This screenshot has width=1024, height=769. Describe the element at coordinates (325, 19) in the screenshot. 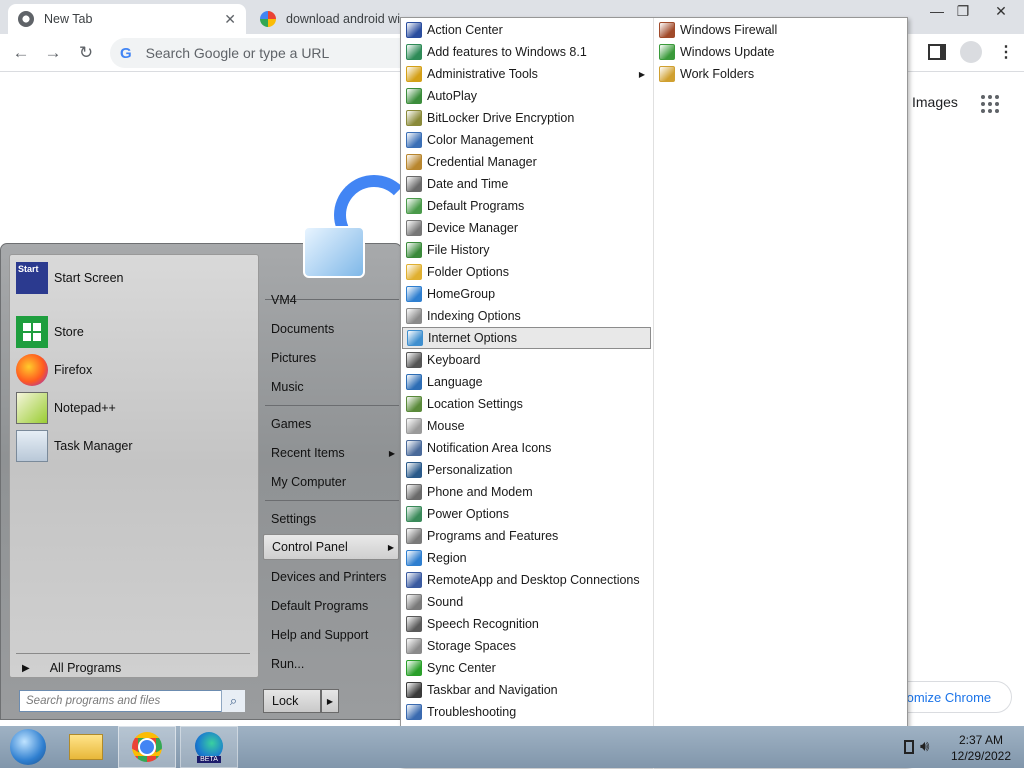

I see `tab-download-android: download android windows 8` at that location.